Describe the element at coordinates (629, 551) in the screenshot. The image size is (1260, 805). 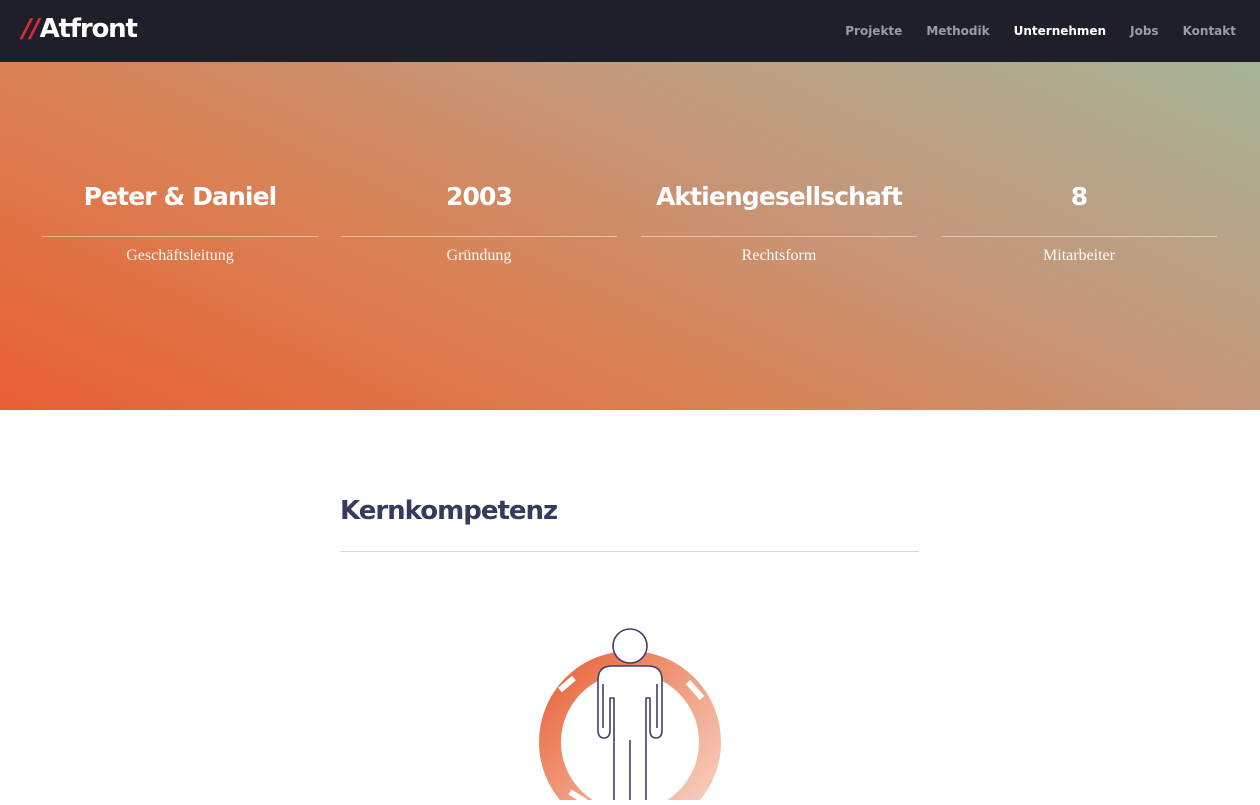
I see `section-divider` at that location.